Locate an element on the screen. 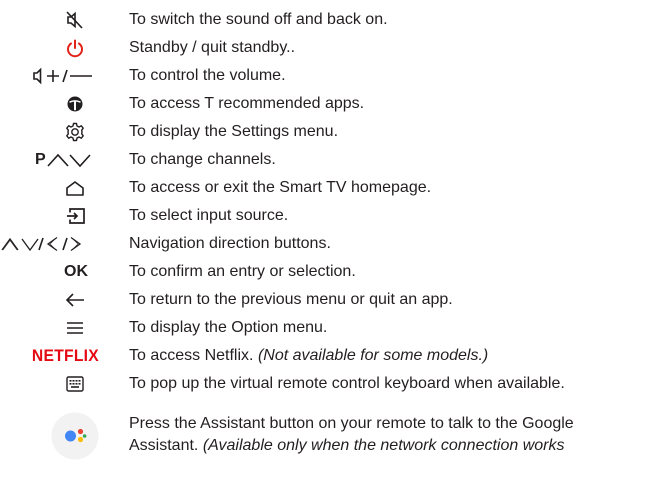 This screenshot has height=500, width=660. row-mute: To switch the sound off and back on. is located at coordinates (330, 21).